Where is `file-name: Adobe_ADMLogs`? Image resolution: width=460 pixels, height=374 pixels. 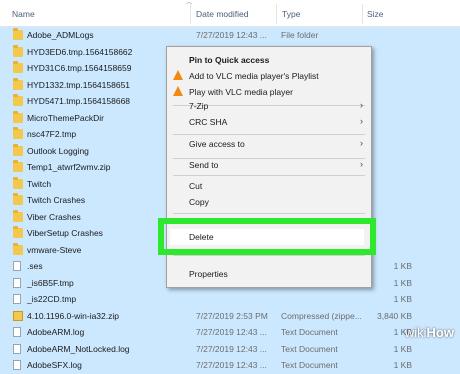
file-name: Adobe_ADMLogs is located at coordinates (60, 35).